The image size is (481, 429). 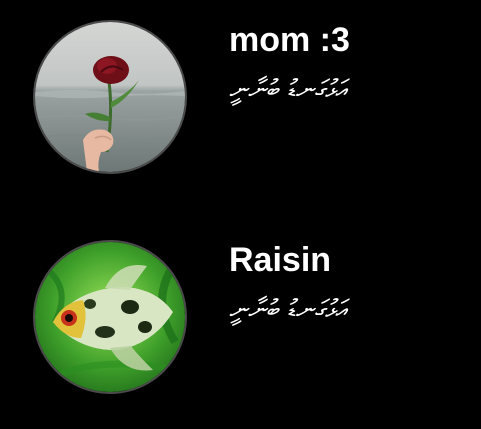 I want to click on contact-name: Raisin, so click(x=280, y=260).